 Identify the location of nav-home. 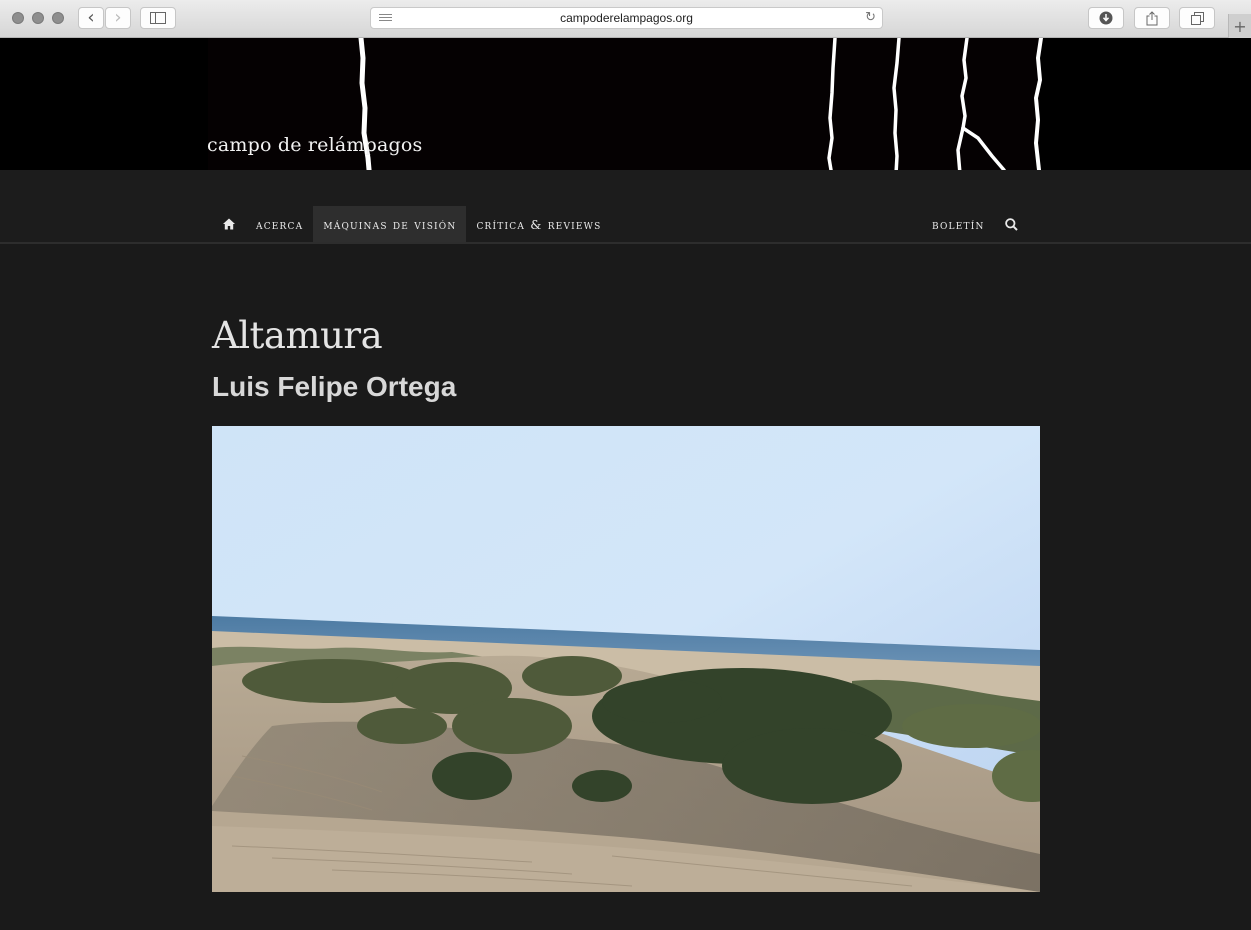
(229, 224).